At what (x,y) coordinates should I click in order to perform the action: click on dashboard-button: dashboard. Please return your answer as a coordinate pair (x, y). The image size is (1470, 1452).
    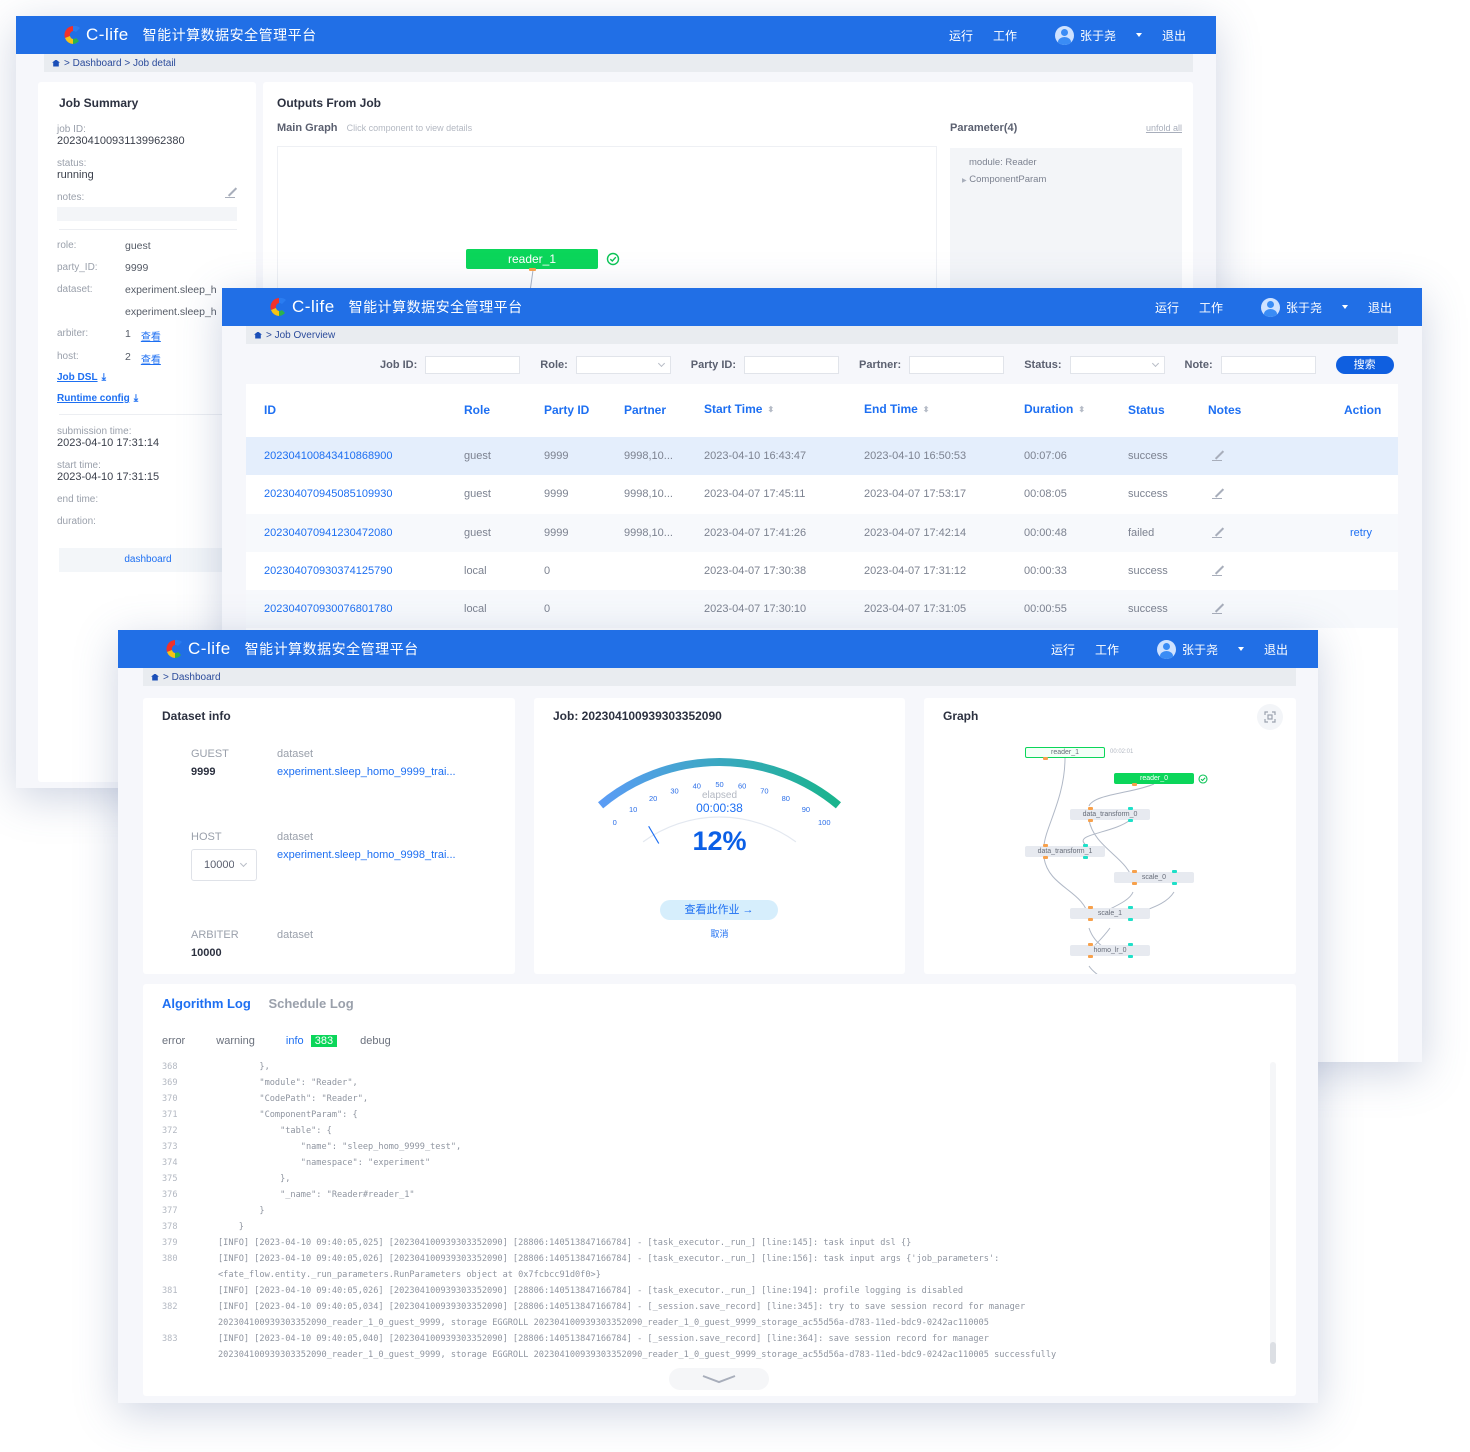
    Looking at the image, I should click on (148, 560).